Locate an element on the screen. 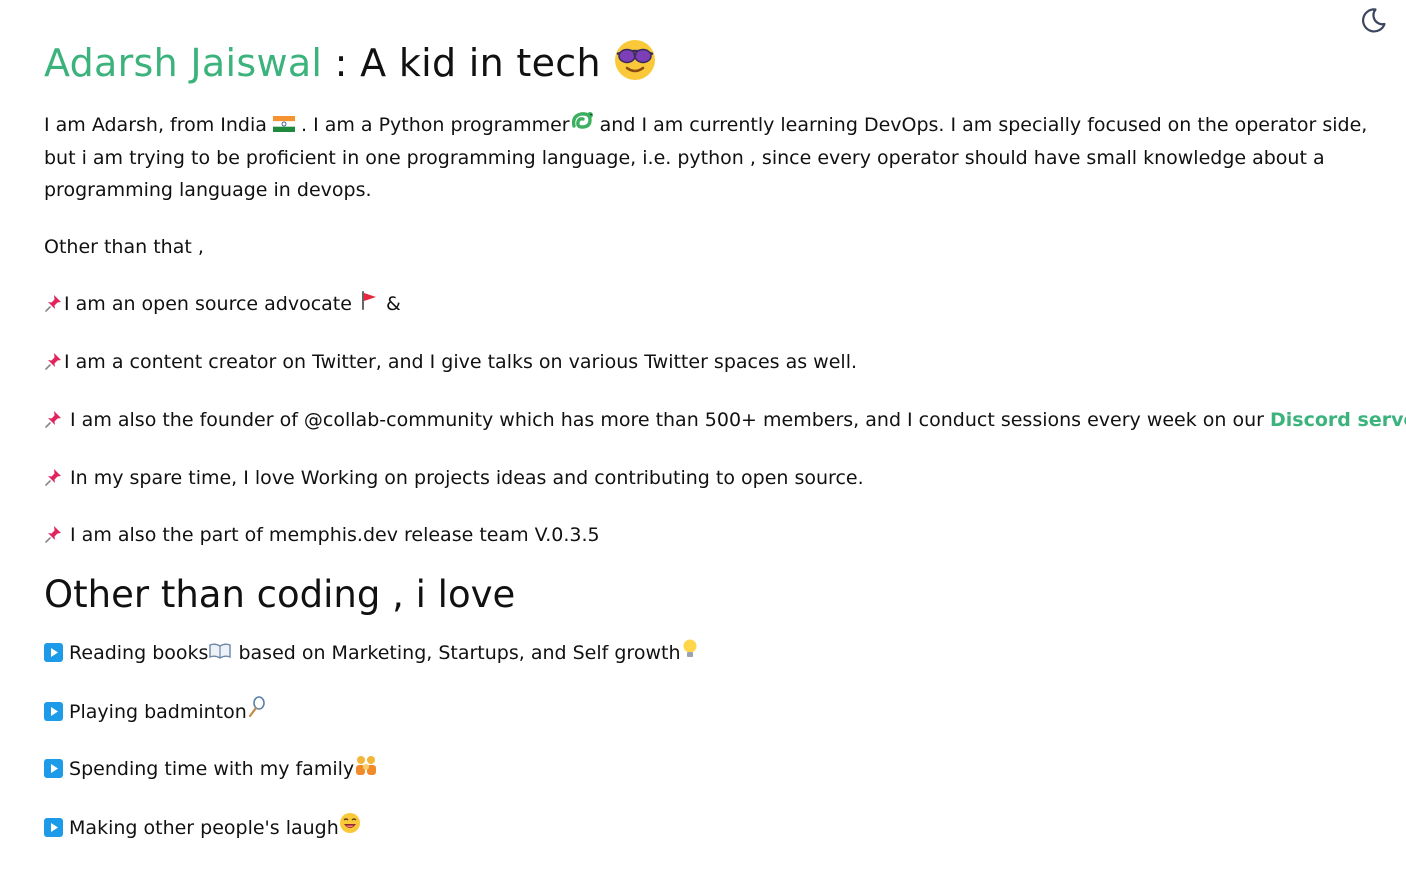  hobbies-heading: Other than coding , i love is located at coordinates (280, 594).